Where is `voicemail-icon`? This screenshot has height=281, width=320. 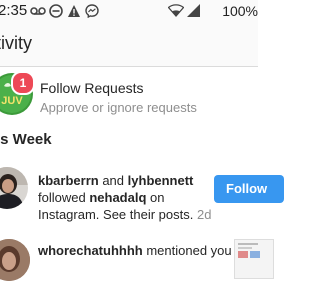 voicemail-icon is located at coordinates (38, 11).